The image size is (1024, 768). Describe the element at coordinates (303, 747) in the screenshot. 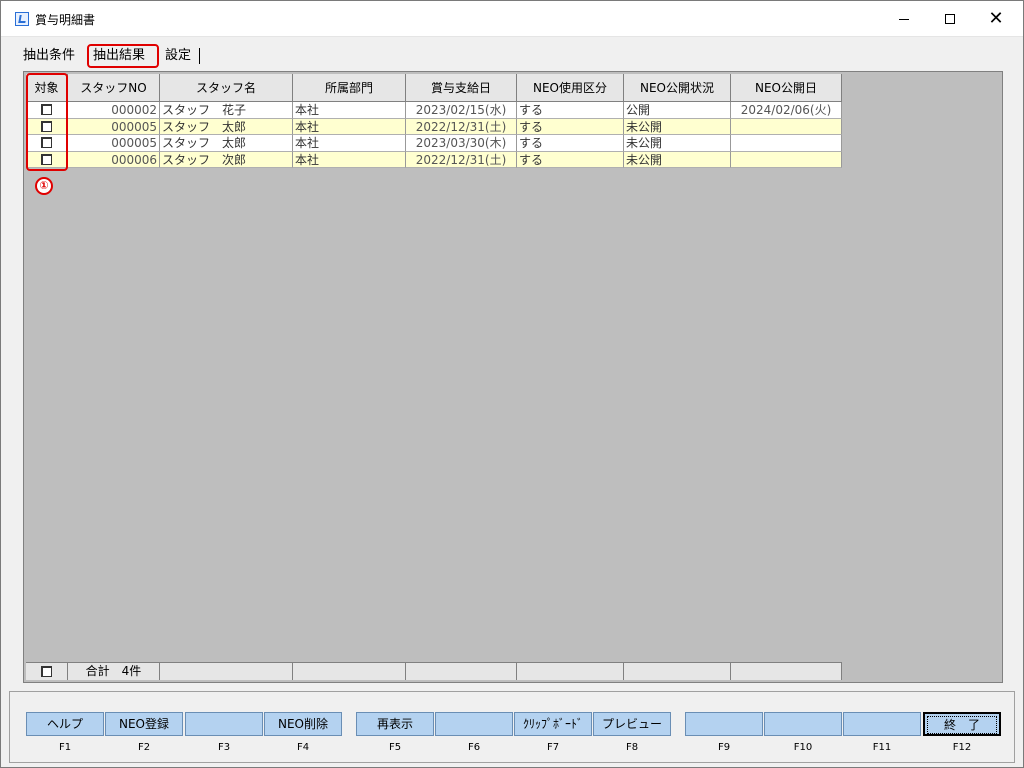

I see `f4-key-label: F4` at that location.